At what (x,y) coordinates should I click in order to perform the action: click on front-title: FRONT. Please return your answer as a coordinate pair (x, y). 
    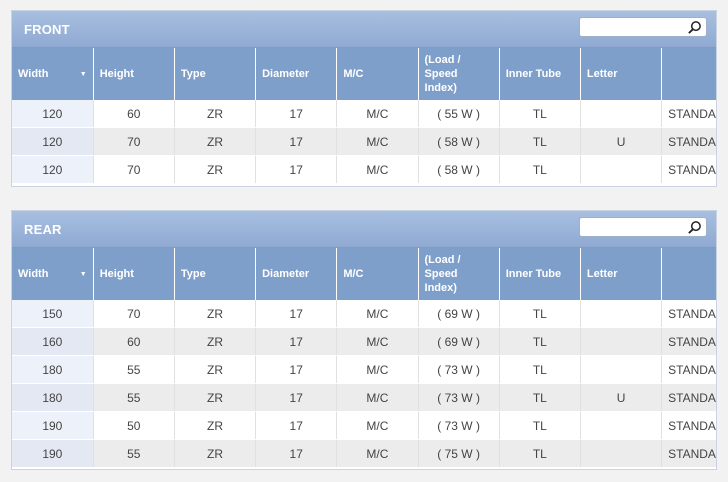
    Looking at the image, I should click on (47, 29).